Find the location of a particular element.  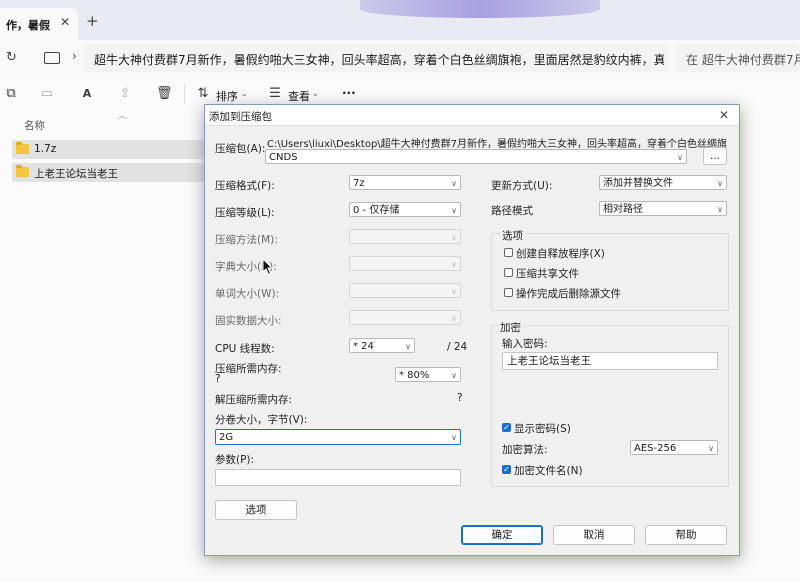

tab-bar: 作，暑假 ✕ + is located at coordinates (400, 20).